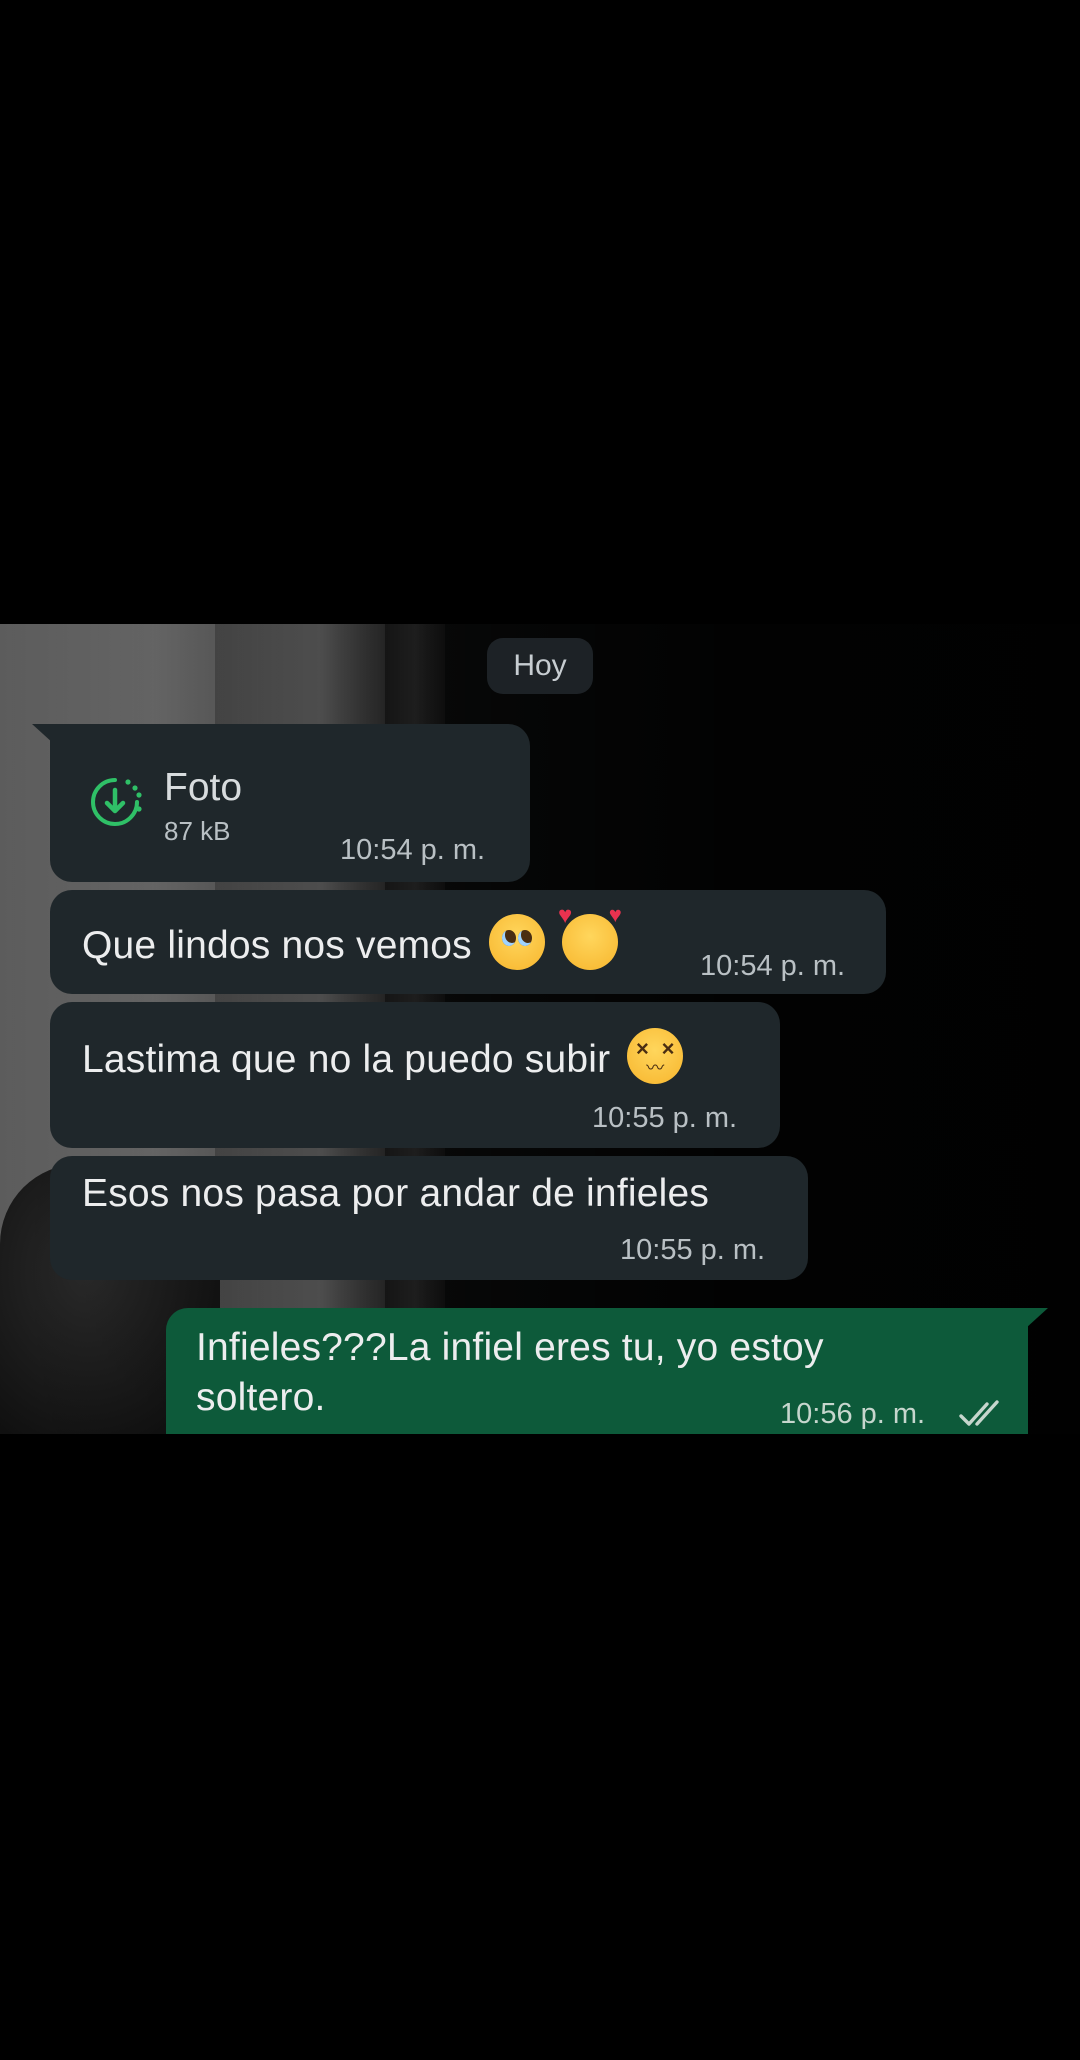 Image resolution: width=1080 pixels, height=2060 pixels. I want to click on message-text: Esos nos pasa por andar de infieles, so click(396, 1193).